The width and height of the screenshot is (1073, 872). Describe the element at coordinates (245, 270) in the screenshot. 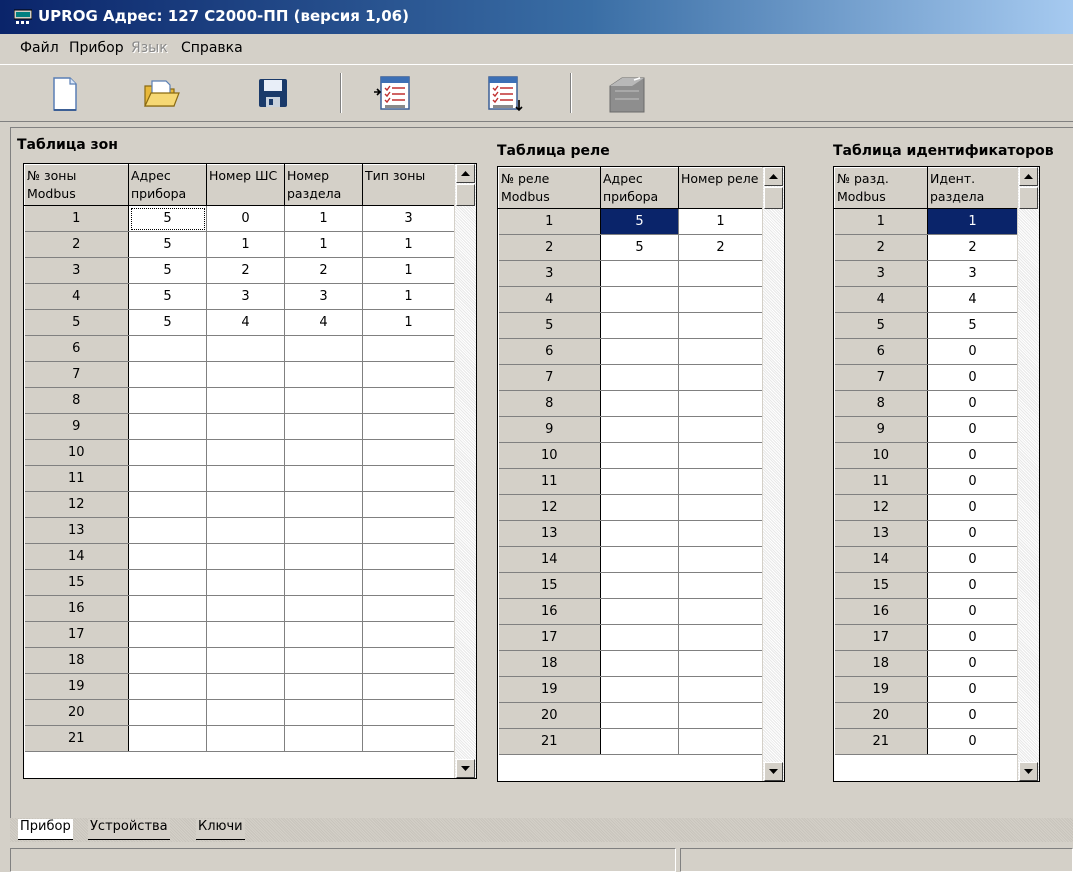

I see `table-cell: 2` at that location.